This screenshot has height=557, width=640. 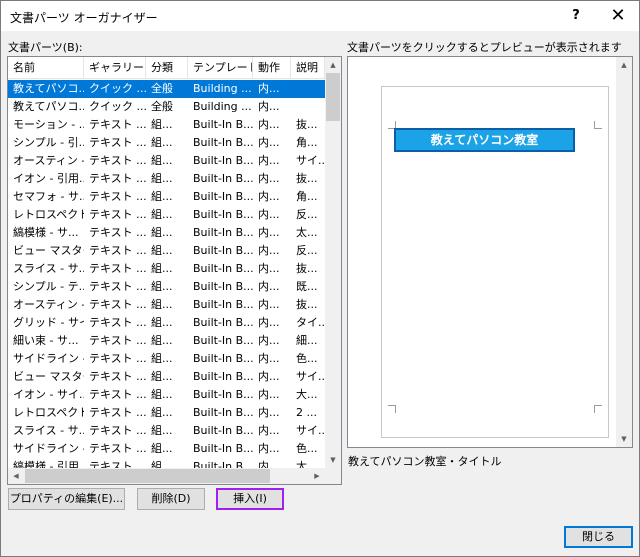 What do you see at coordinates (16, 476) in the screenshot?
I see `scroll-left-icon: ◀` at bounding box center [16, 476].